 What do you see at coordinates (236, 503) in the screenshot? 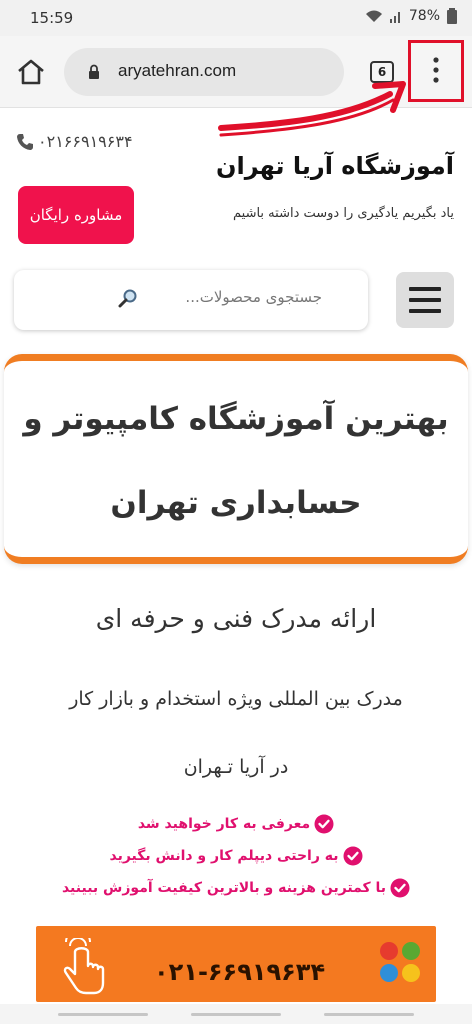
I see `hero-heading-line-2: حسابداری تهران` at bounding box center [236, 503].